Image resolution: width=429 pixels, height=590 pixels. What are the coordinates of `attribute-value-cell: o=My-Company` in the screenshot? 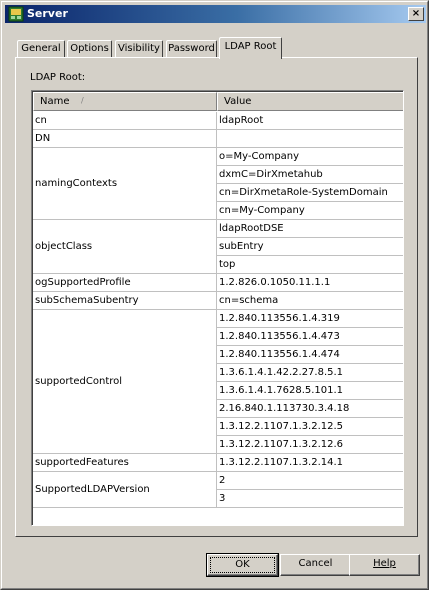 It's located at (310, 157).